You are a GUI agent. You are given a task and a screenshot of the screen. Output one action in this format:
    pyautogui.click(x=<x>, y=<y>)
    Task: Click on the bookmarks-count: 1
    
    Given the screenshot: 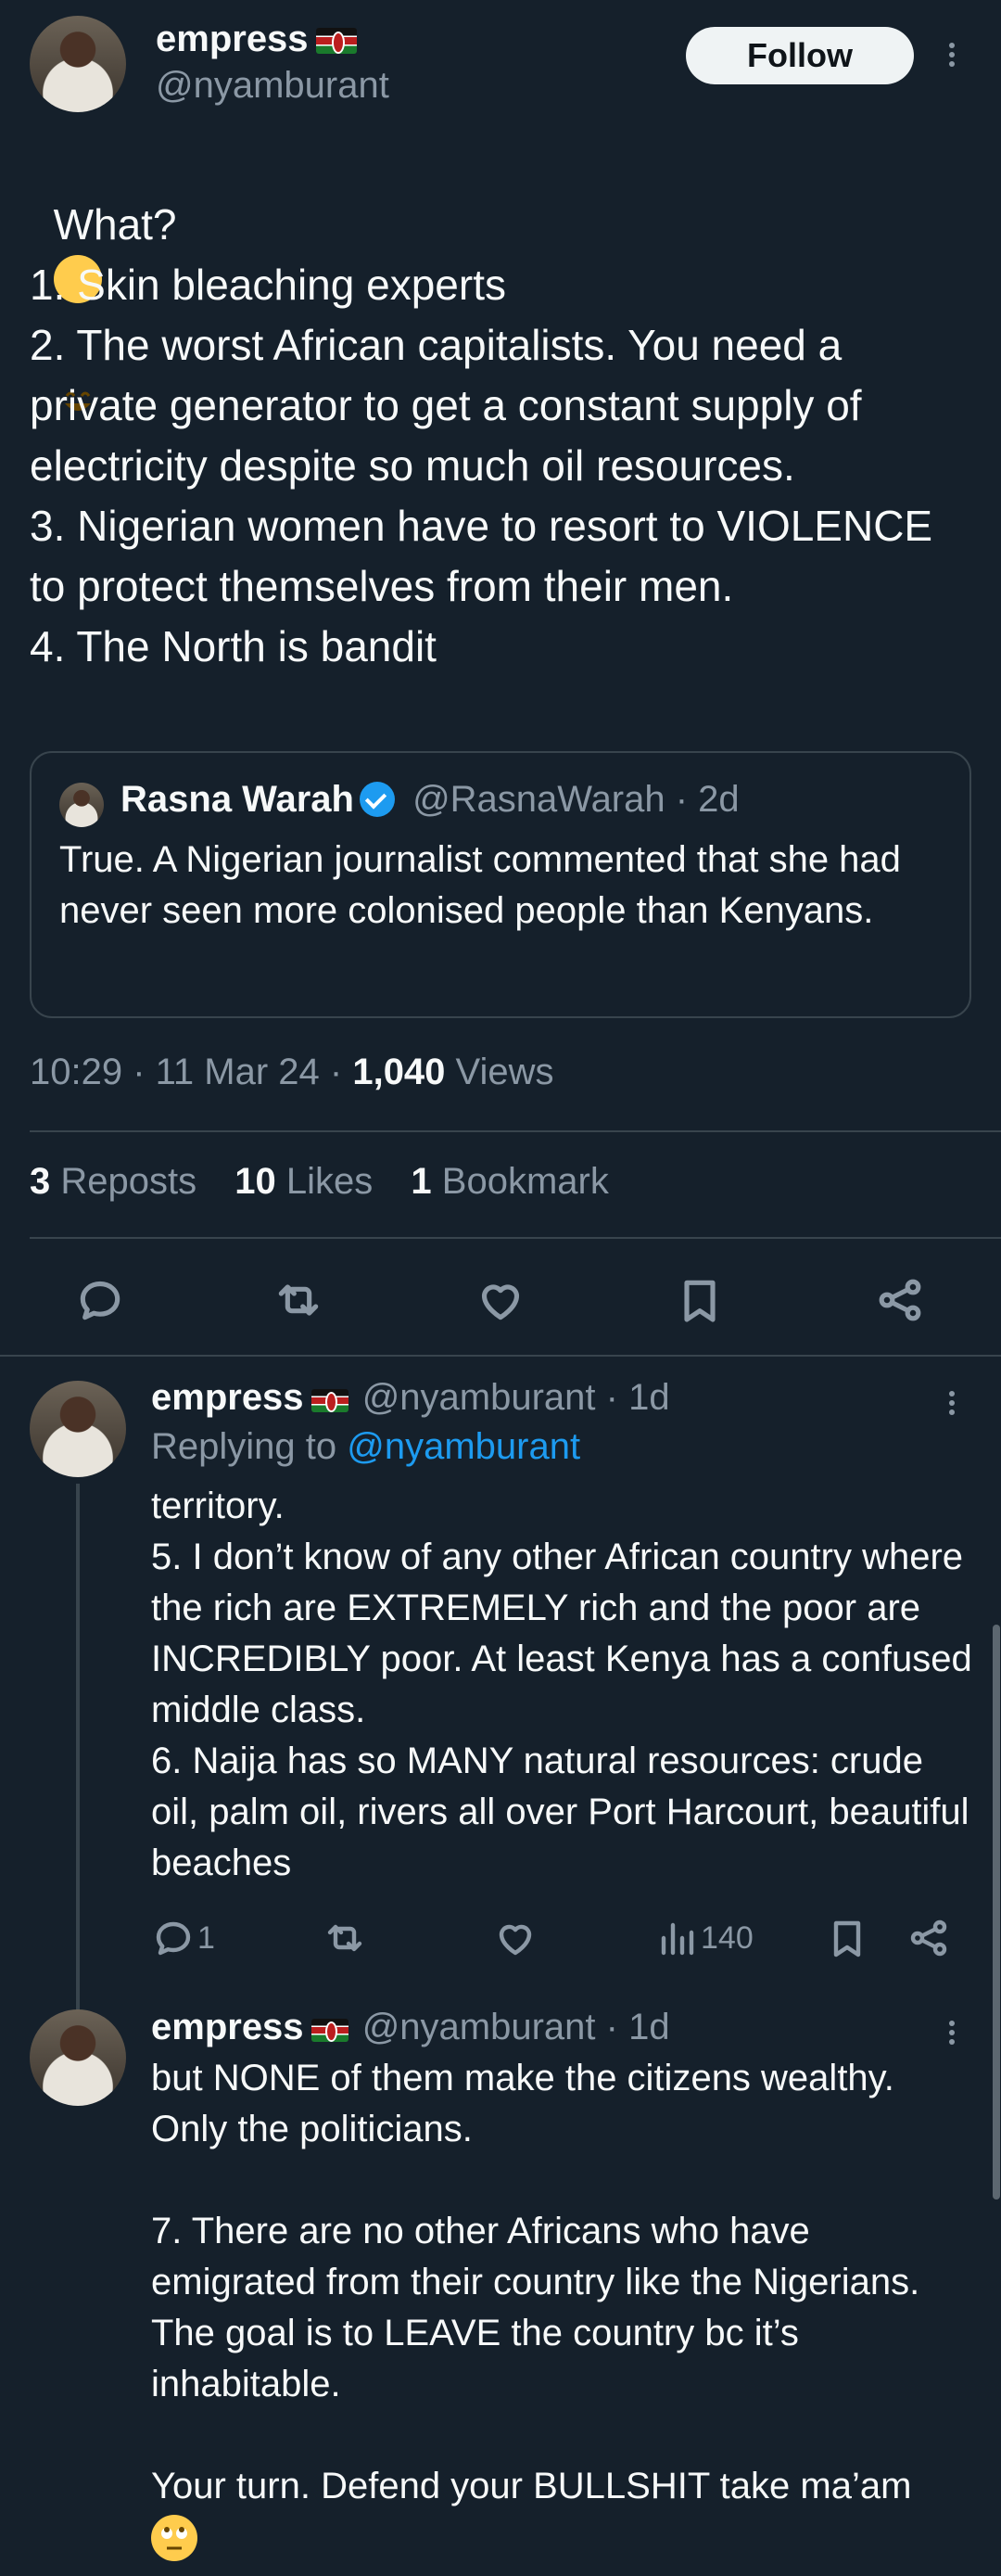 What is the action you would take?
    pyautogui.click(x=422, y=1182)
    